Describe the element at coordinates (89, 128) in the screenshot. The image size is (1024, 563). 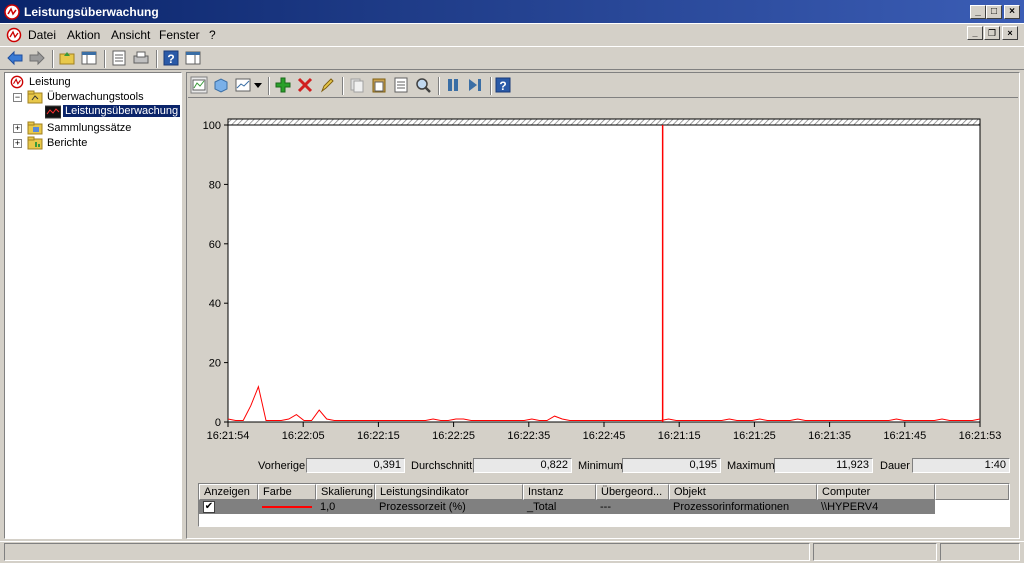
I see `tree-label-sammlungssaetze: Sammlungssätze` at that location.